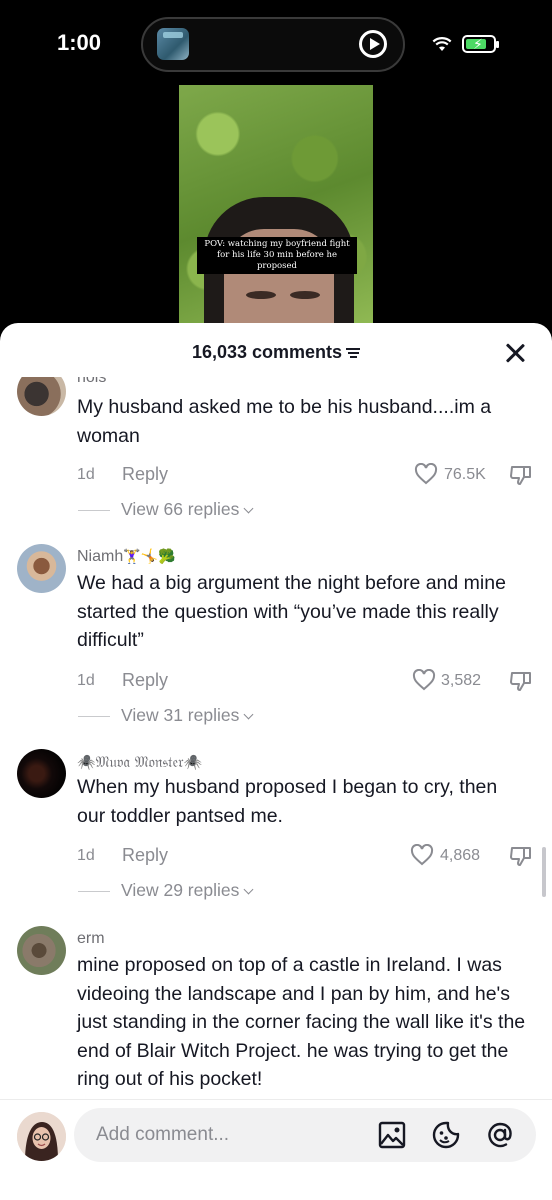 The width and height of the screenshot is (552, 1200). I want to click on username-text: Niamh, so click(100, 556).